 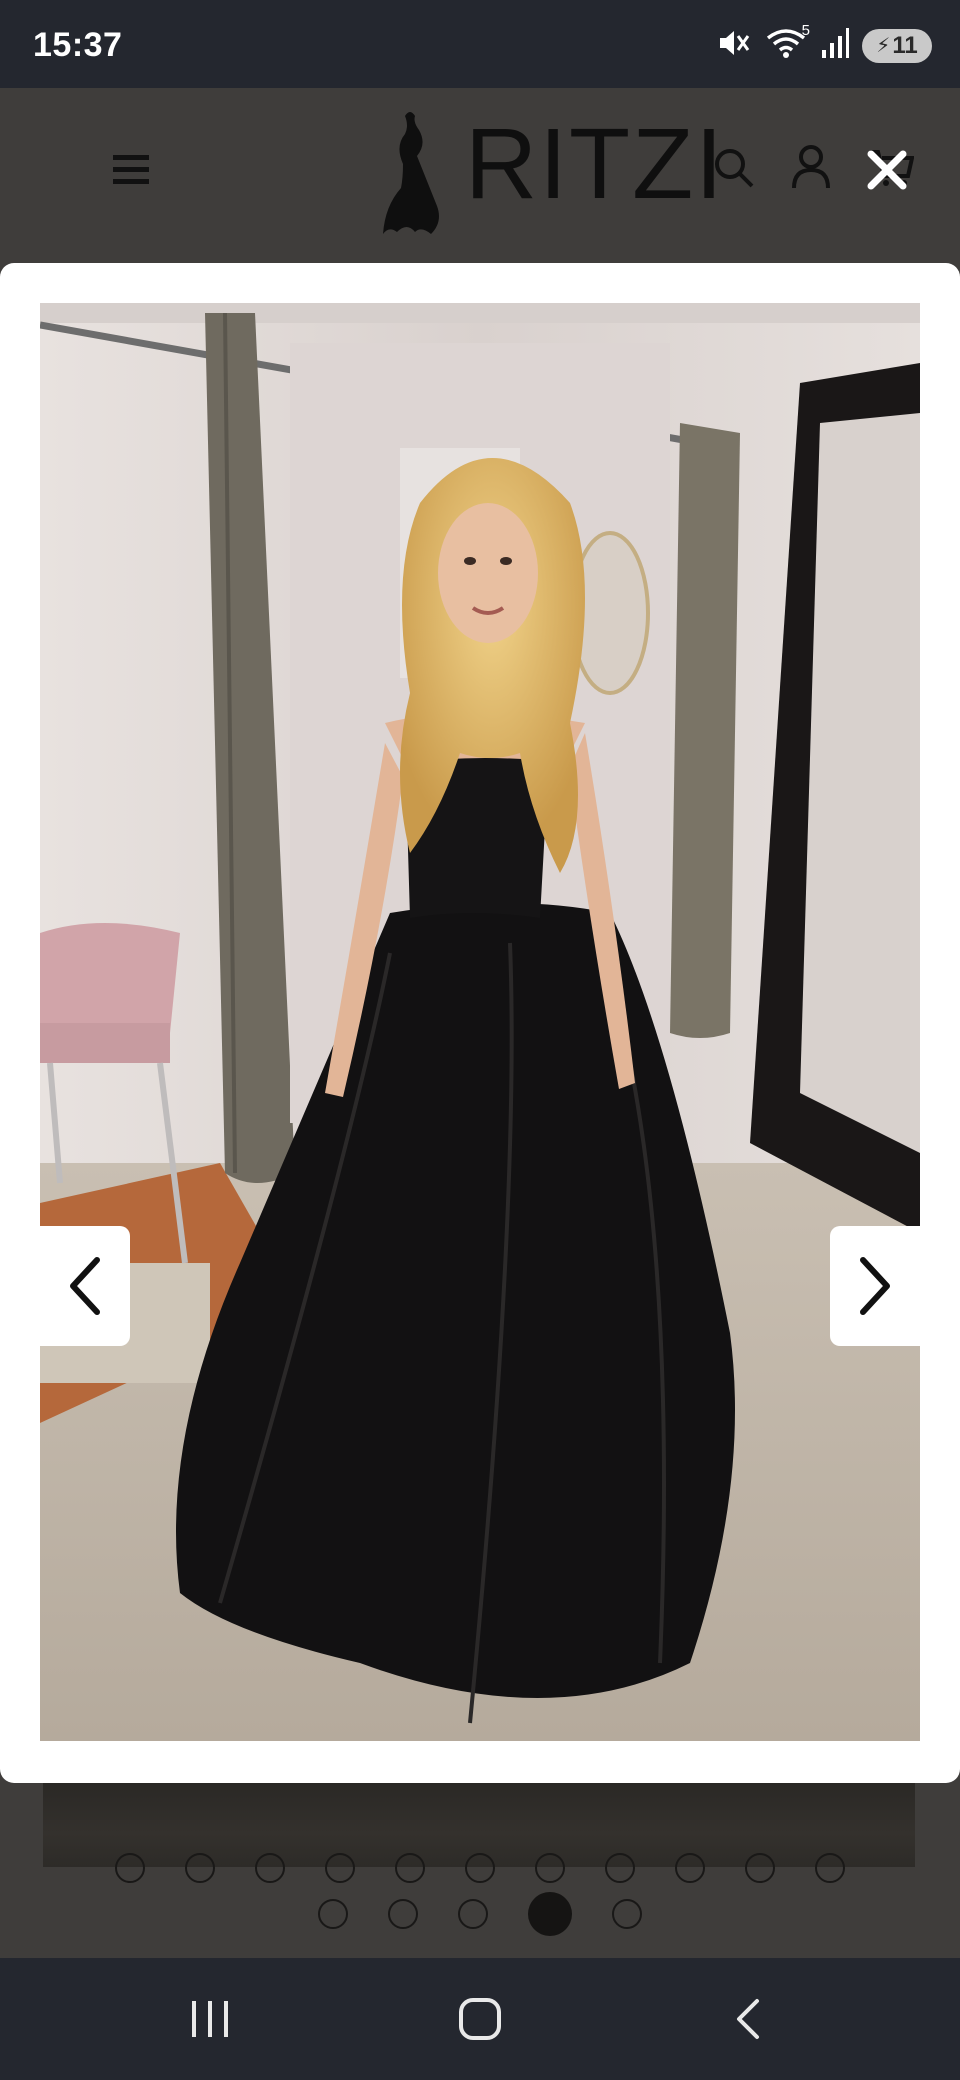 What do you see at coordinates (734, 45) in the screenshot?
I see `mute-icon` at bounding box center [734, 45].